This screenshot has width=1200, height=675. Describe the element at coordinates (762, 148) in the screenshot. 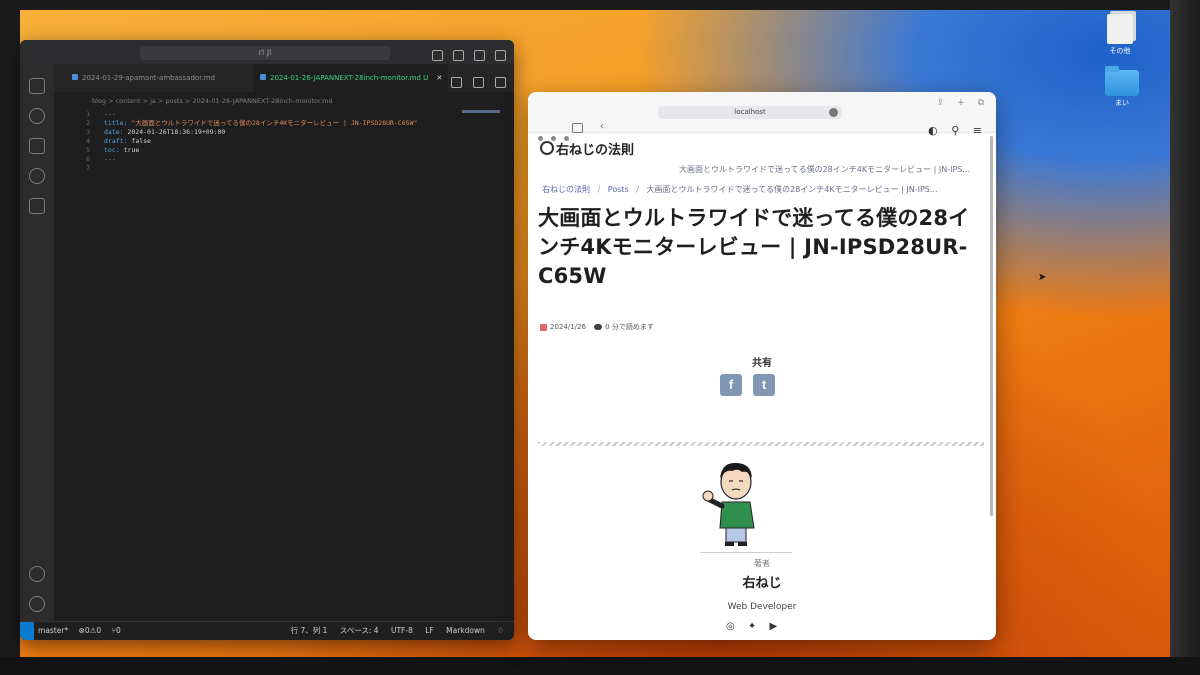

I see `site-header: 右ねじの法則` at that location.